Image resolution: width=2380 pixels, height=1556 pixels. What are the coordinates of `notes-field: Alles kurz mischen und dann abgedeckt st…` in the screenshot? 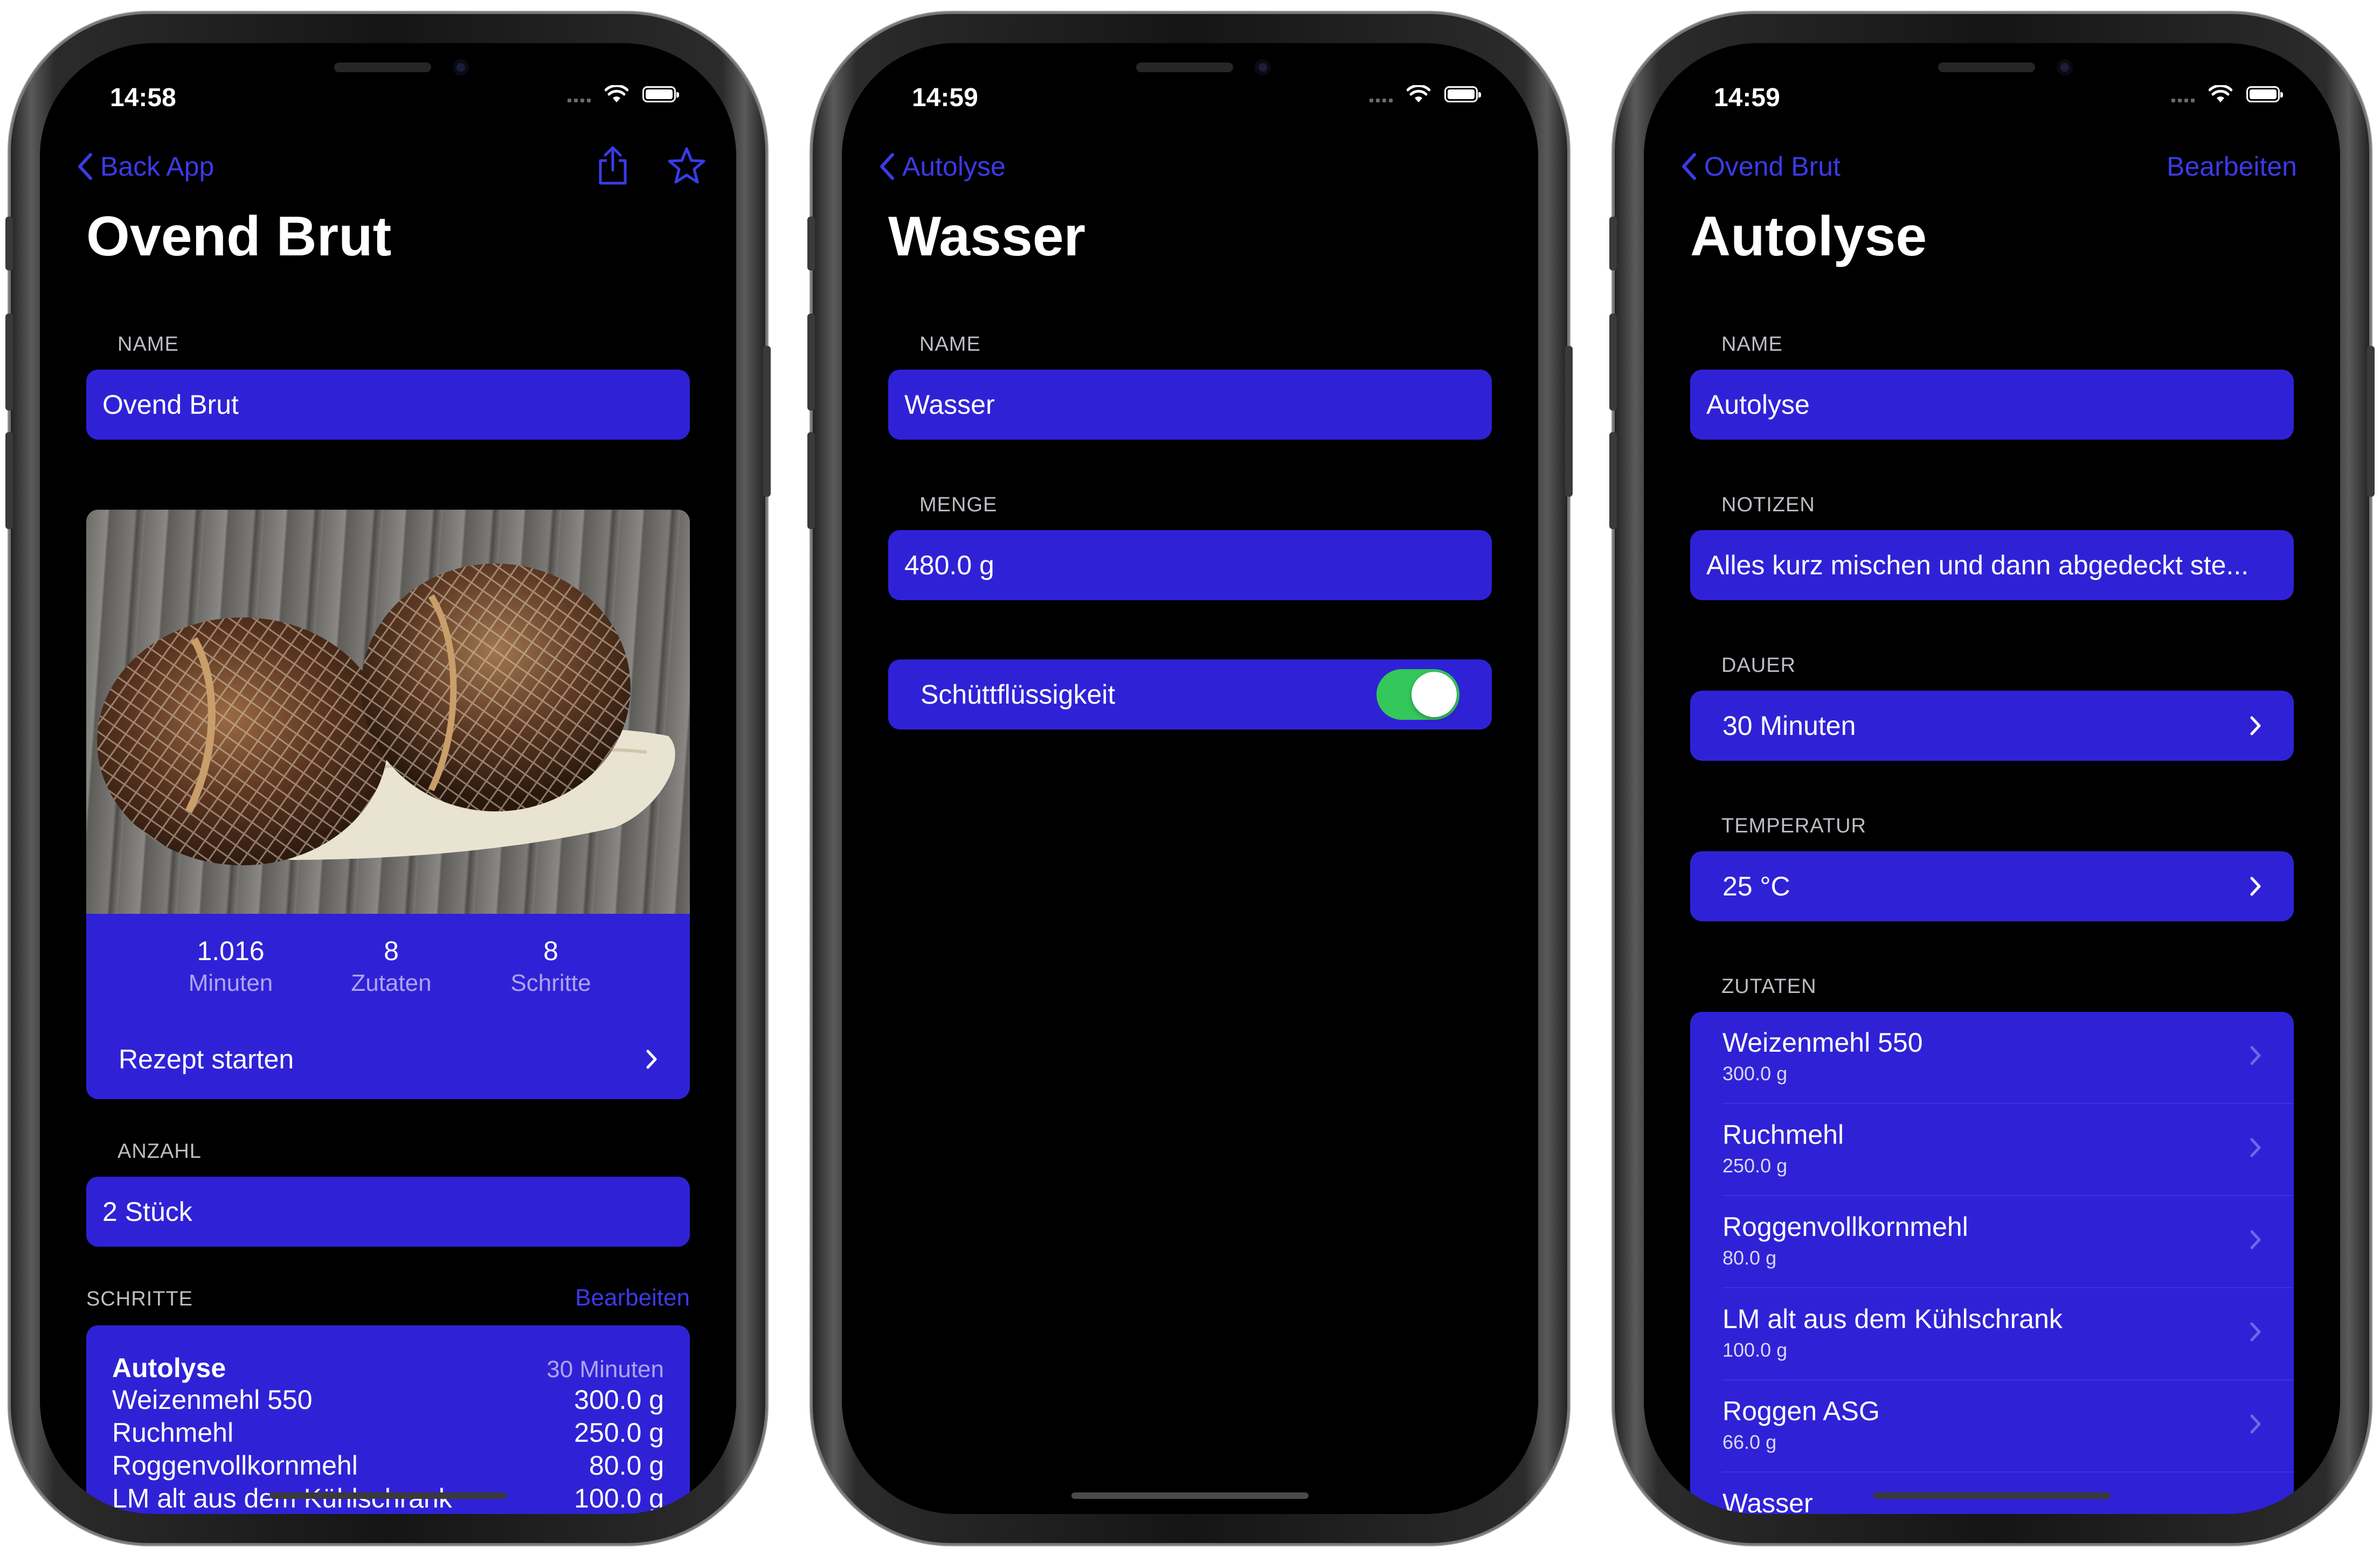 It's located at (1992, 565).